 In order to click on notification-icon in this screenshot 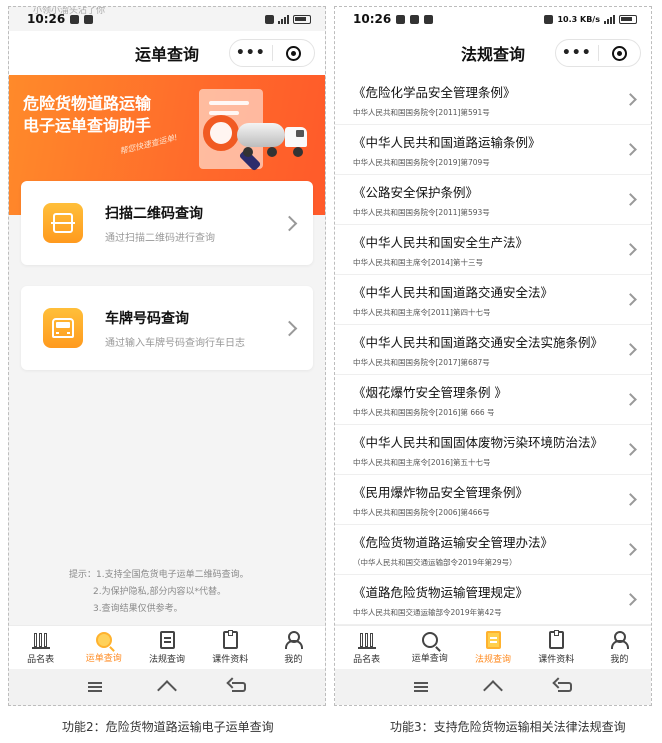, I will do `click(401, 19)`.